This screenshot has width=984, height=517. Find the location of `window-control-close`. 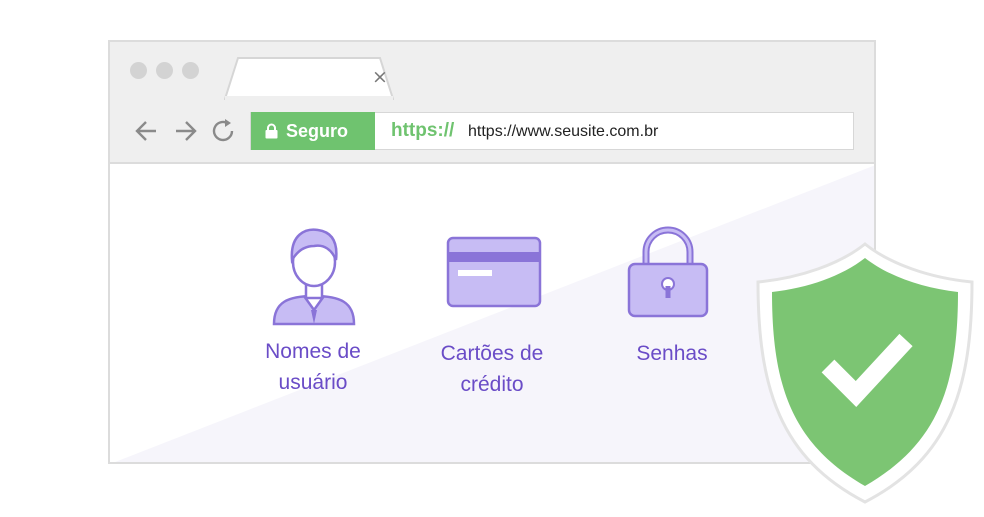

window-control-close is located at coordinates (138, 70).